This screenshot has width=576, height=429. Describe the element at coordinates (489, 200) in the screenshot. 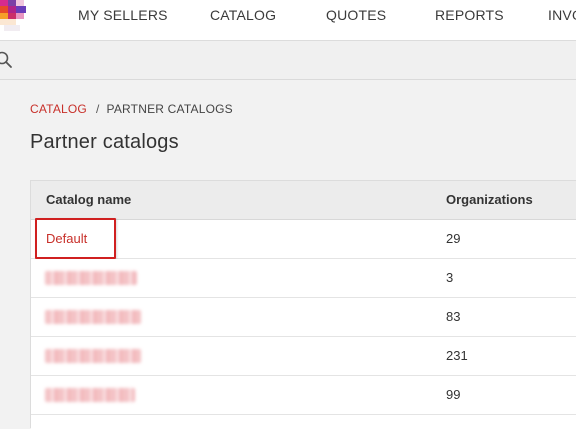

I see `column-header-organizations: Organizations` at that location.